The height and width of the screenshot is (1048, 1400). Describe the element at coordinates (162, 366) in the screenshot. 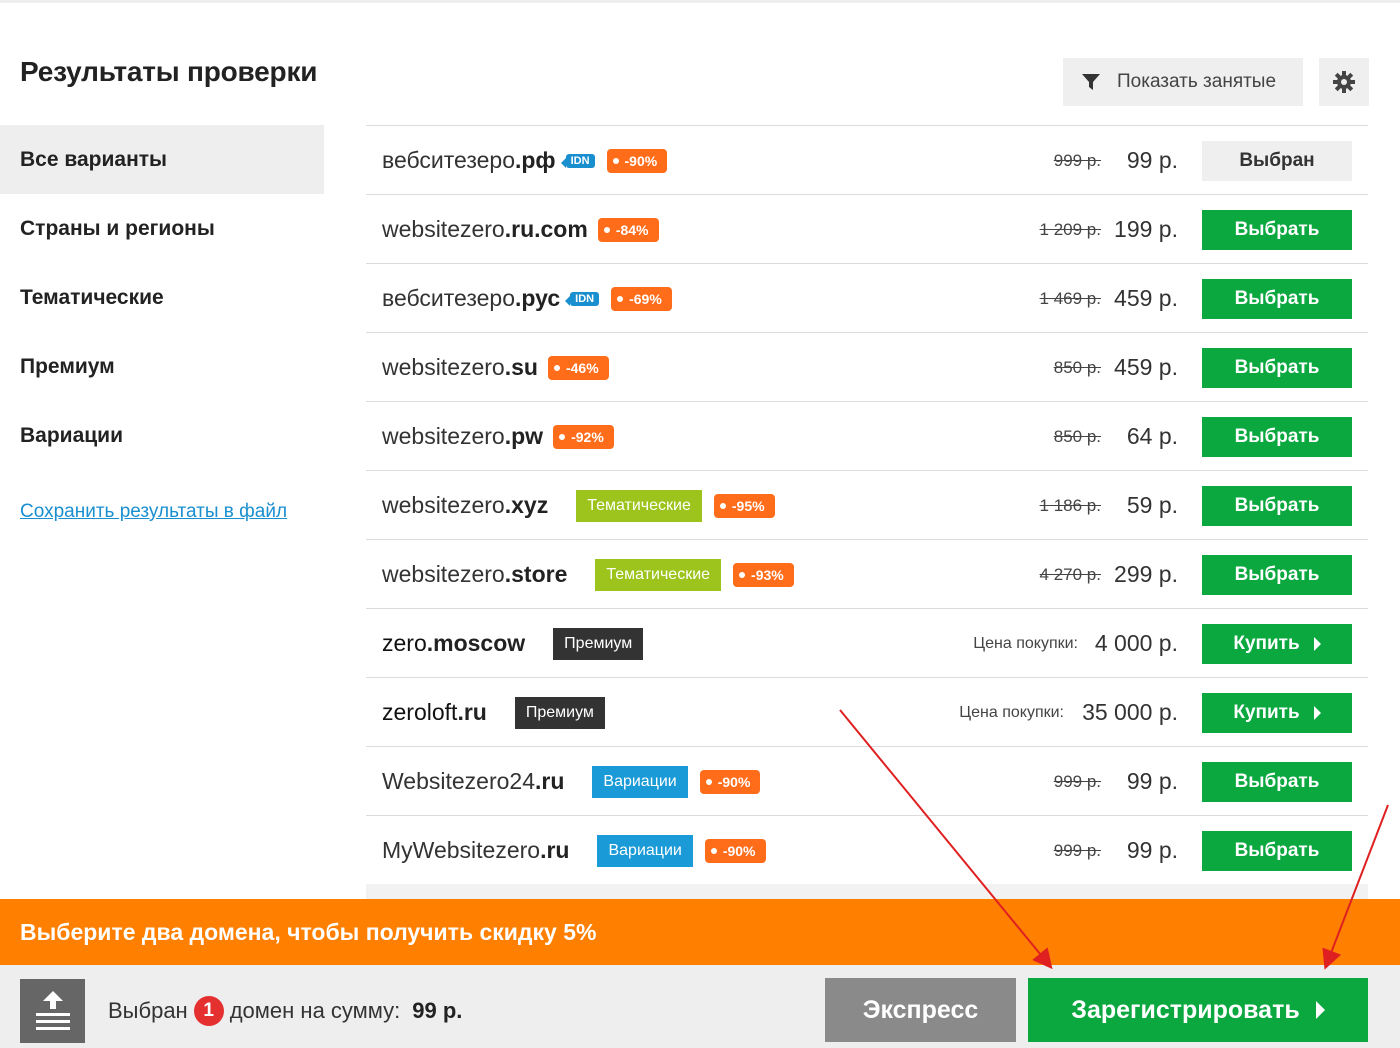

I see `sidebar-item-premium: Премиум` at that location.